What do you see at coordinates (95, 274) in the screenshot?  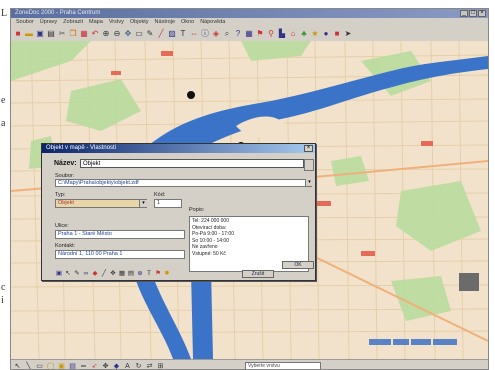 I see `color-icon: ◆` at bounding box center [95, 274].